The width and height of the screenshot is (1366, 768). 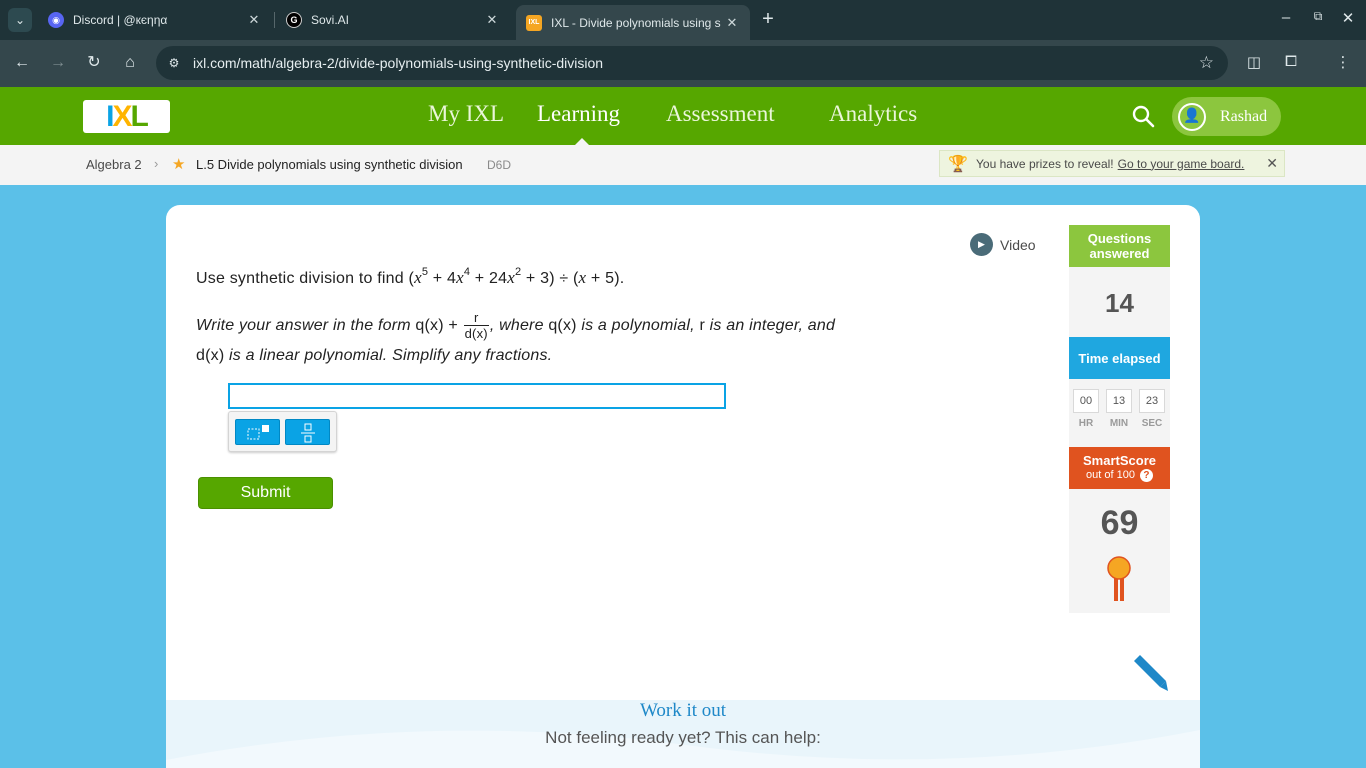 I want to click on fraction-button, so click(x=307, y=432).